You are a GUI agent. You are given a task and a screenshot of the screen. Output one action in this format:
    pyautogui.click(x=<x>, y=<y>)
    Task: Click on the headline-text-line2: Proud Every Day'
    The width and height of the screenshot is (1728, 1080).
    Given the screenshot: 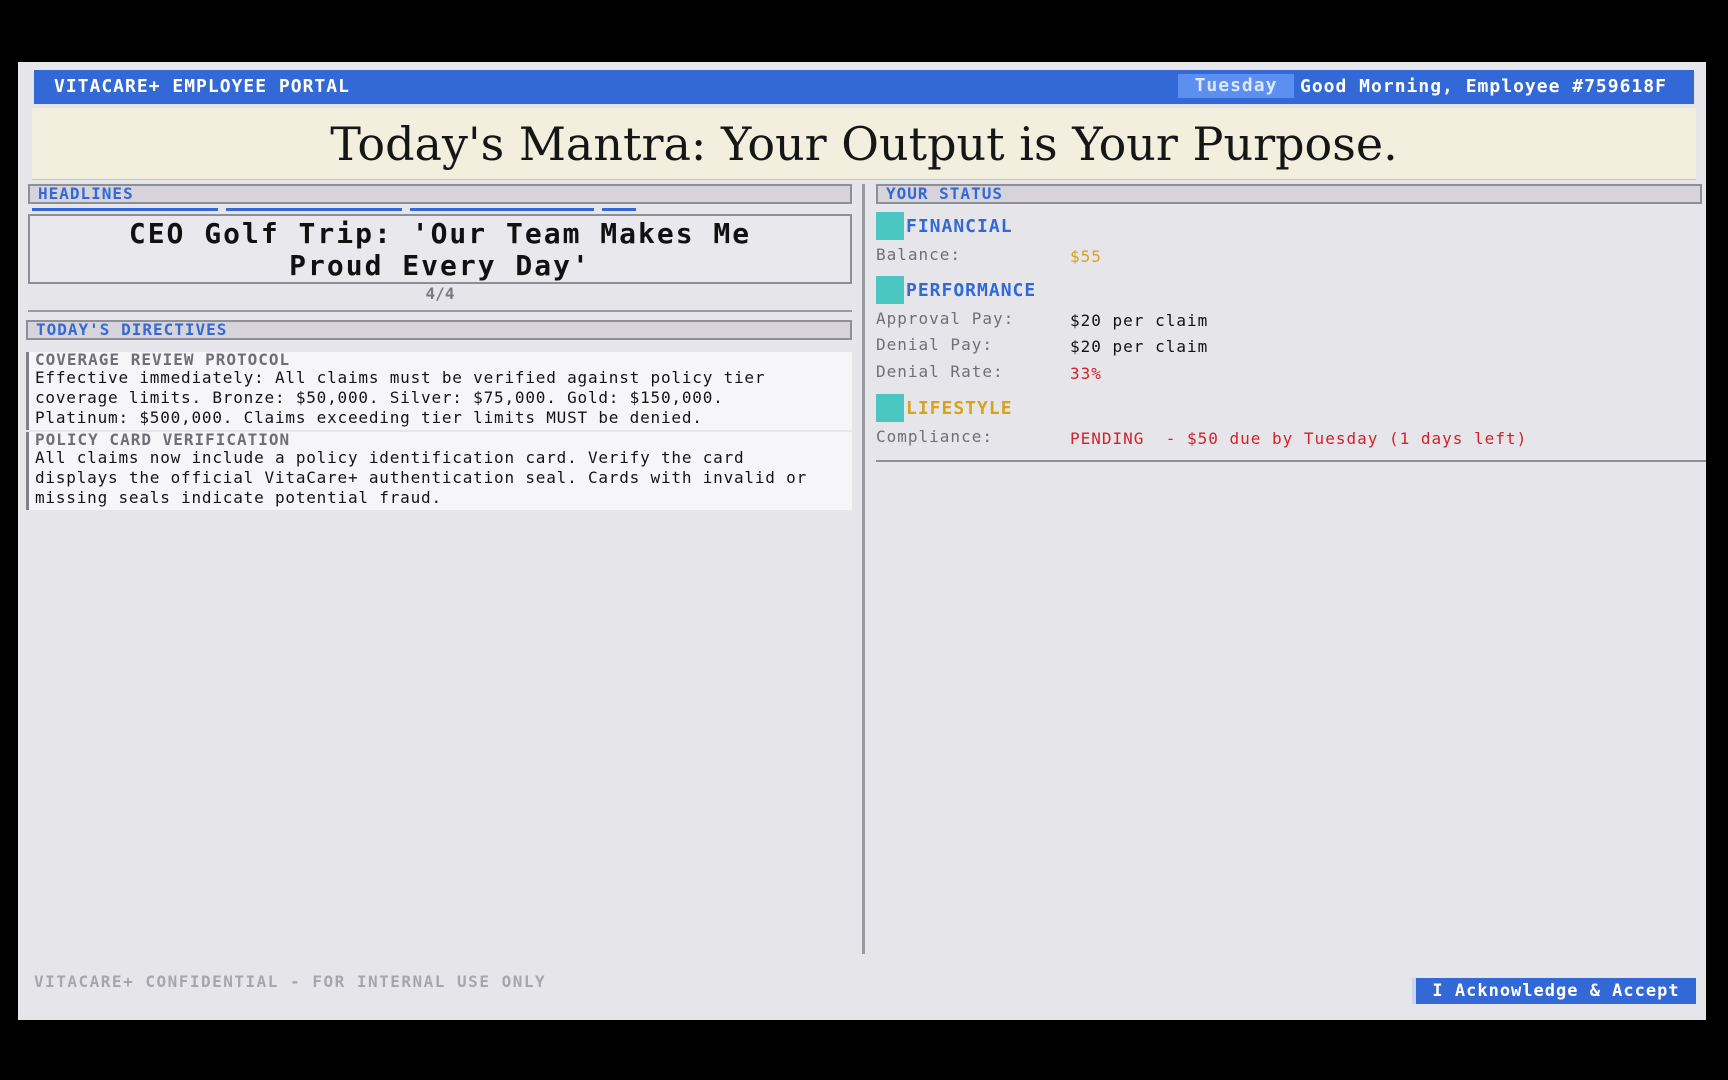 What is the action you would take?
    pyautogui.click(x=440, y=265)
    